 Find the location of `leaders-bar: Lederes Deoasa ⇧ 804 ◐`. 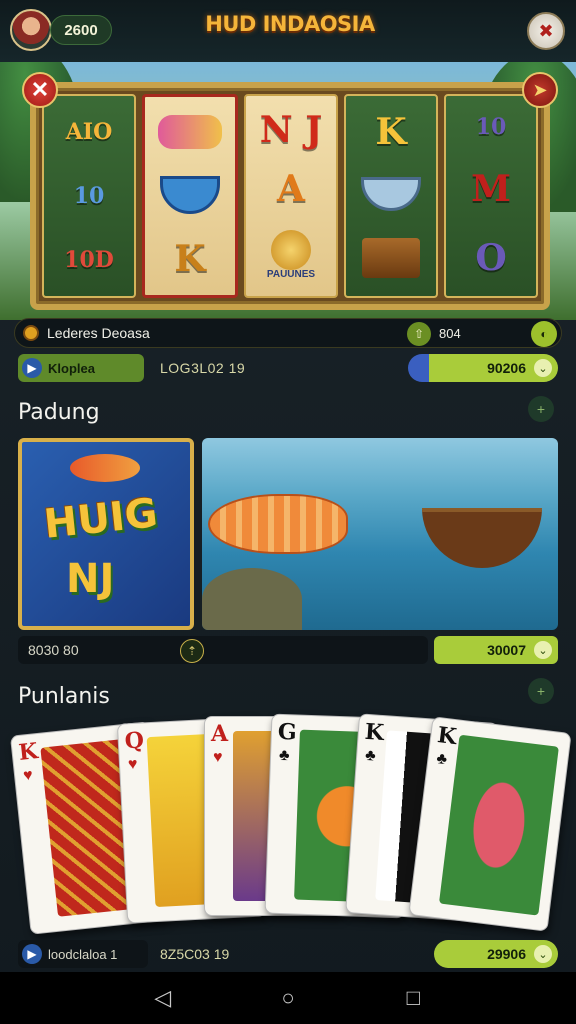

leaders-bar: Lederes Deoasa ⇧ 804 ◐ is located at coordinates (288, 333).